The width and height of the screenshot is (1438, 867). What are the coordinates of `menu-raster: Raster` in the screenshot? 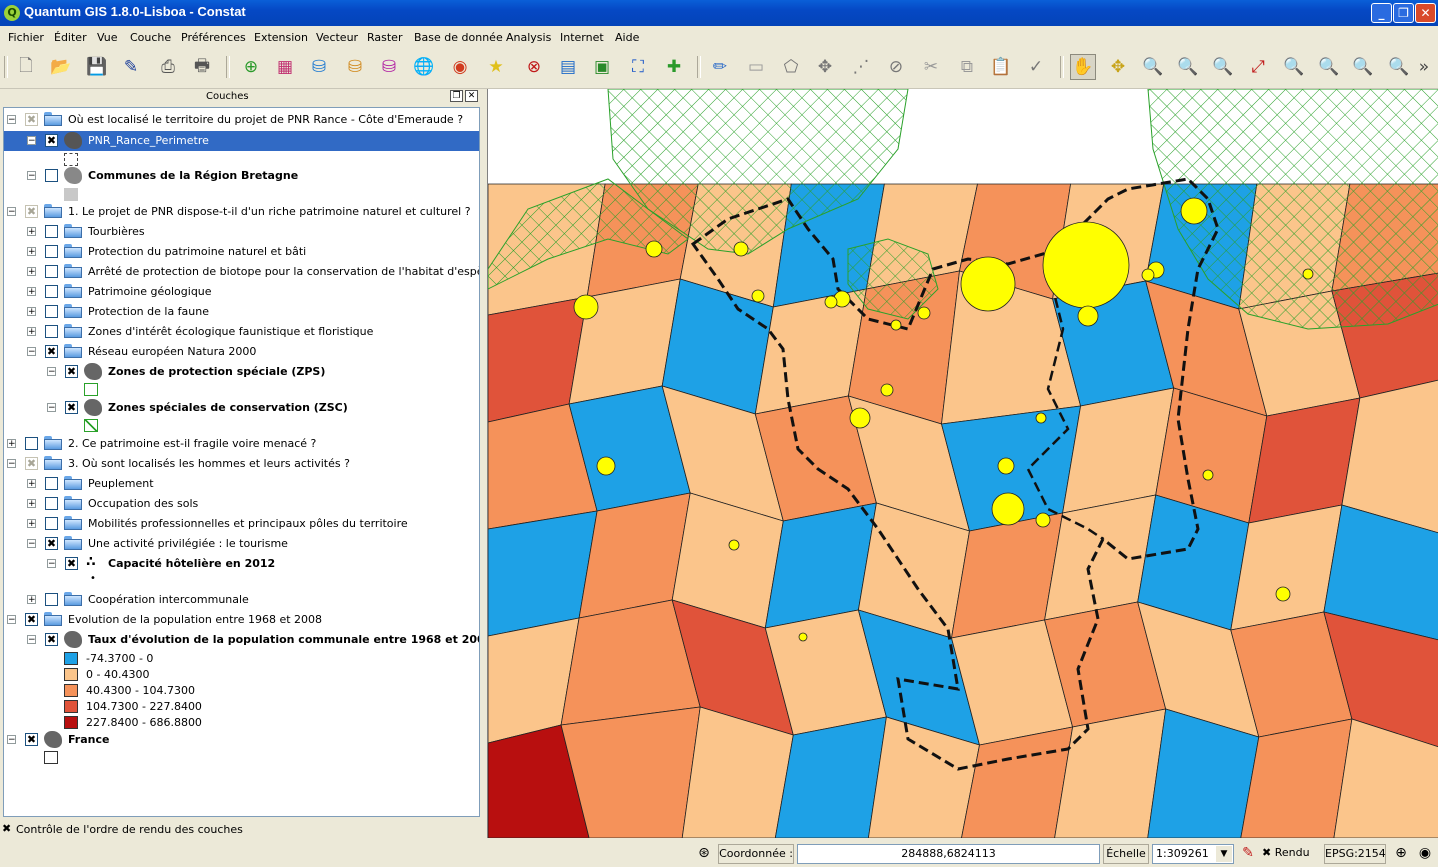 It's located at (384, 37).